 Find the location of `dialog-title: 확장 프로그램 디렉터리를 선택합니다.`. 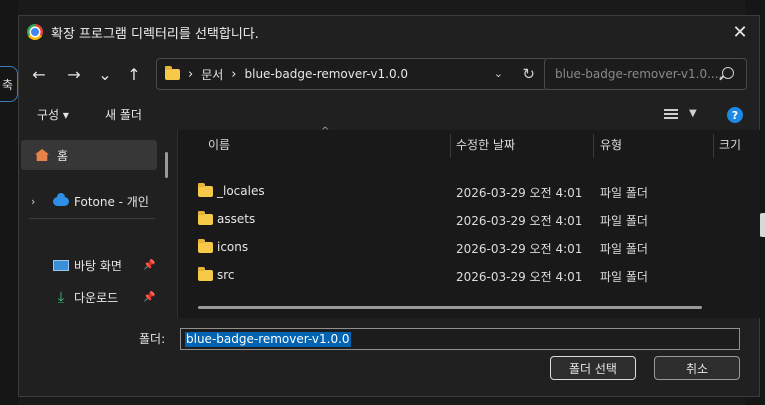

dialog-title: 확장 프로그램 디렉터리를 선택합니다. is located at coordinates (155, 34).